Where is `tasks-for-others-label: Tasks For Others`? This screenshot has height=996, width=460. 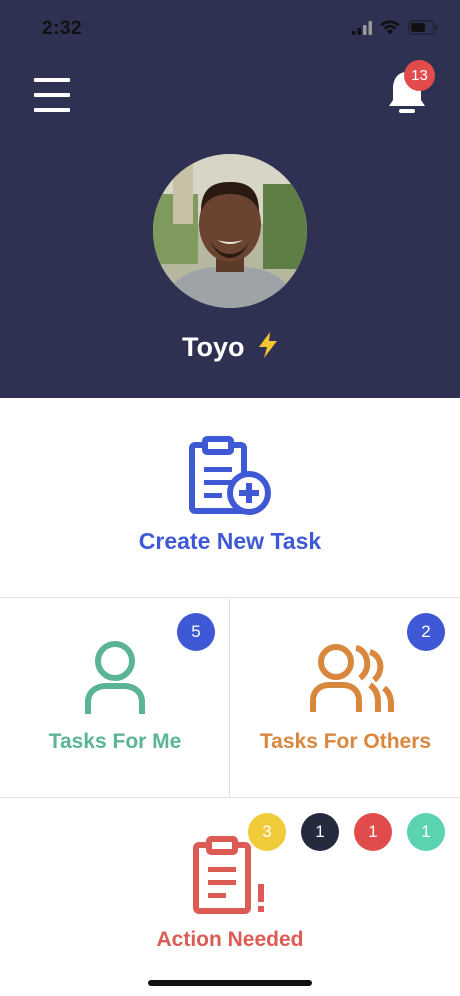
tasks-for-others-label: Tasks For Others is located at coordinates (345, 741).